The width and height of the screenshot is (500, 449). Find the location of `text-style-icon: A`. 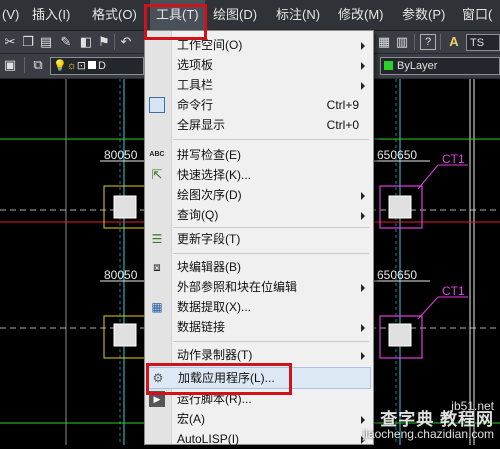

text-style-icon: A is located at coordinates (454, 42).